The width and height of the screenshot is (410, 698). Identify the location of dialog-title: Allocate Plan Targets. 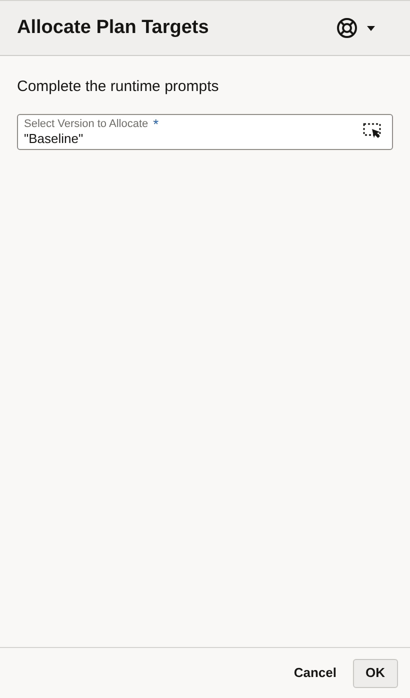
(113, 28).